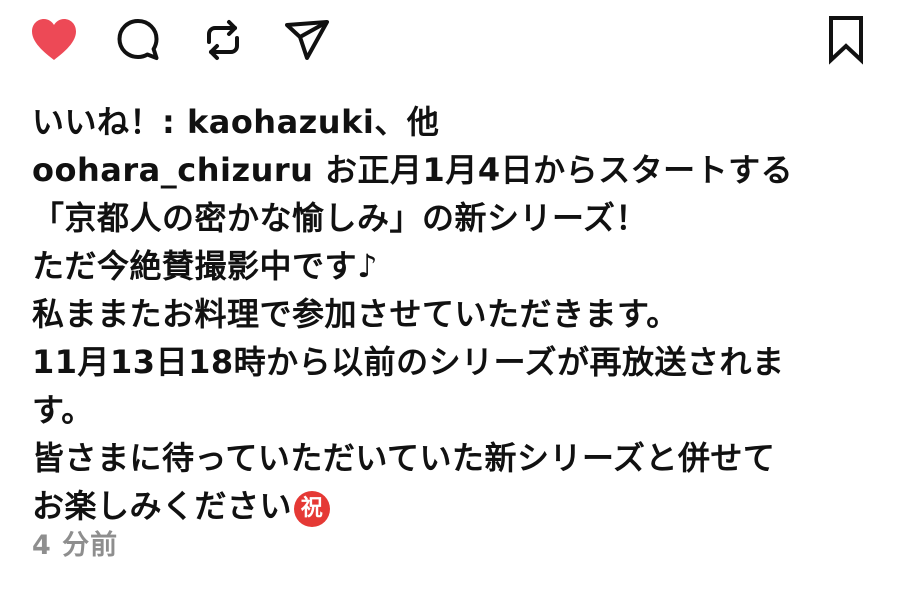 The image size is (900, 592). I want to click on caption-text-line-4: 私ままたお料理で参加させていただきます。, so click(355, 314).